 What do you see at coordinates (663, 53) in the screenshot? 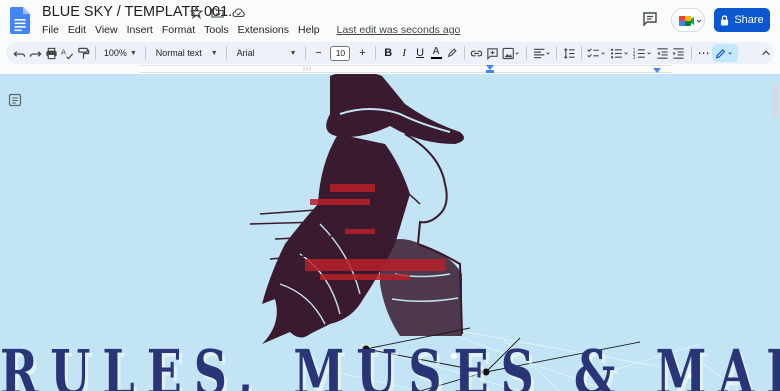
I see `decrease-indent-icon` at bounding box center [663, 53].